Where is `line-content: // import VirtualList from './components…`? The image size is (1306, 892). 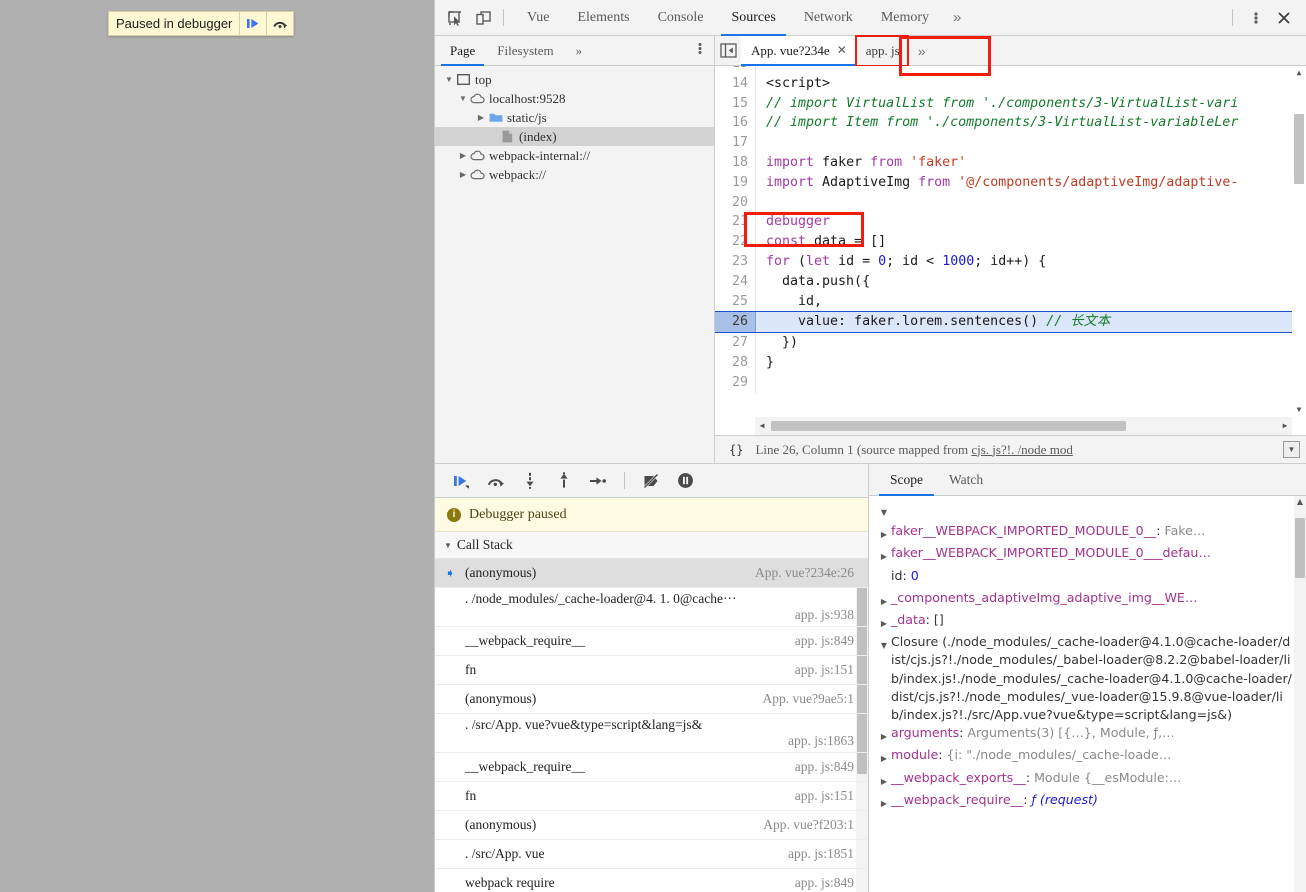 line-content: // import VirtualList from './components… is located at coordinates (1023, 103).